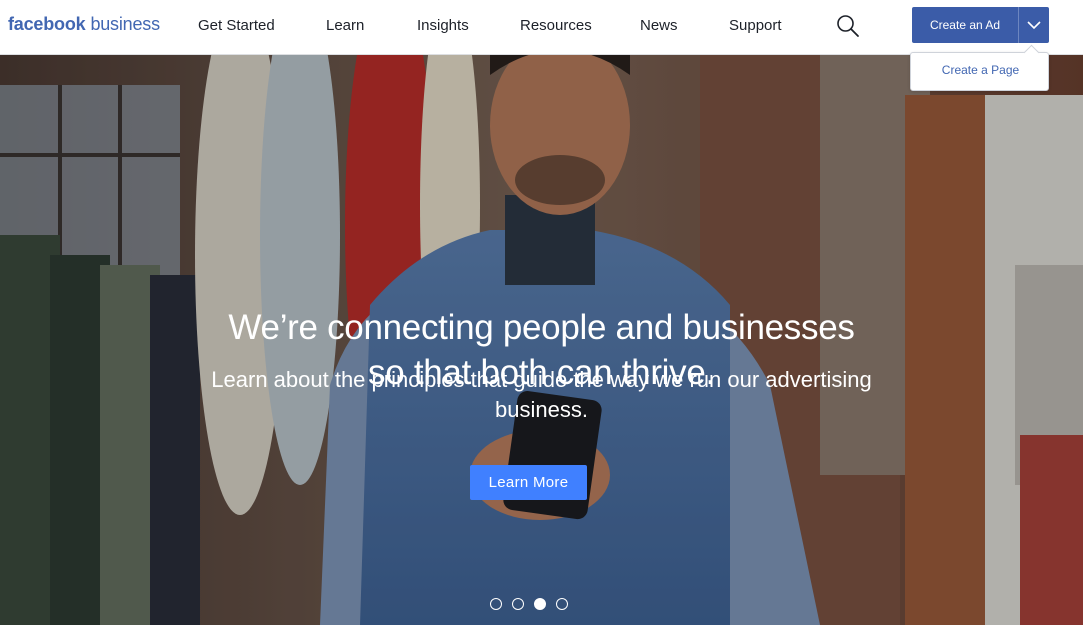 The width and height of the screenshot is (1083, 625). What do you see at coordinates (755, 25) in the screenshot?
I see `nav-support: Support` at bounding box center [755, 25].